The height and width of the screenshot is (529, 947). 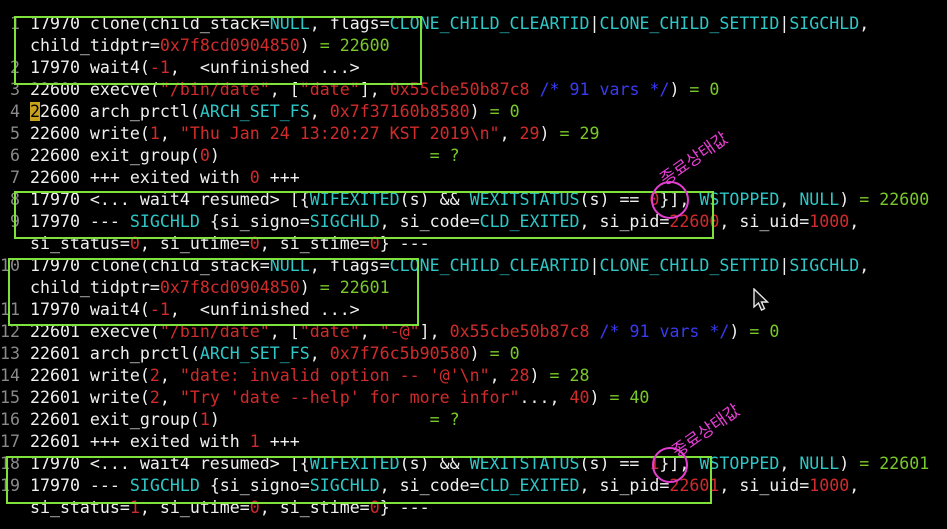 I want to click on trace-token: 0x55cbe50b87c8, so click(x=459, y=89).